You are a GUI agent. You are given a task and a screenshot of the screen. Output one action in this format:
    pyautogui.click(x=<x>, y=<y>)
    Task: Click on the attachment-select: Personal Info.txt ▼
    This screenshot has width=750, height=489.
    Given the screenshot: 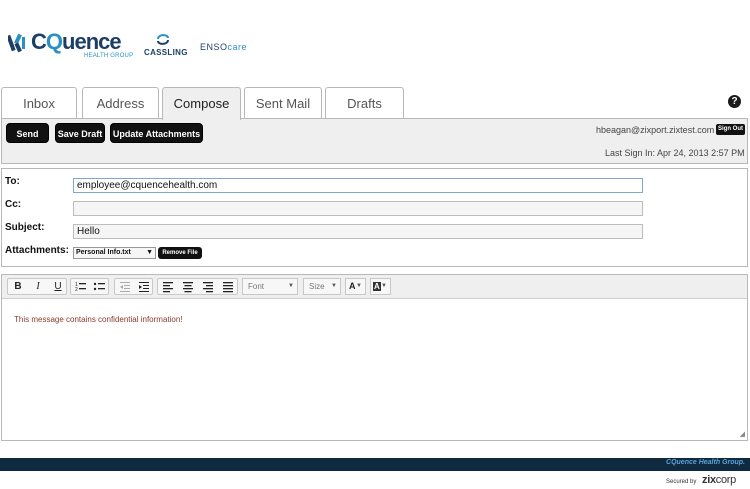 What is the action you would take?
    pyautogui.click(x=114, y=253)
    